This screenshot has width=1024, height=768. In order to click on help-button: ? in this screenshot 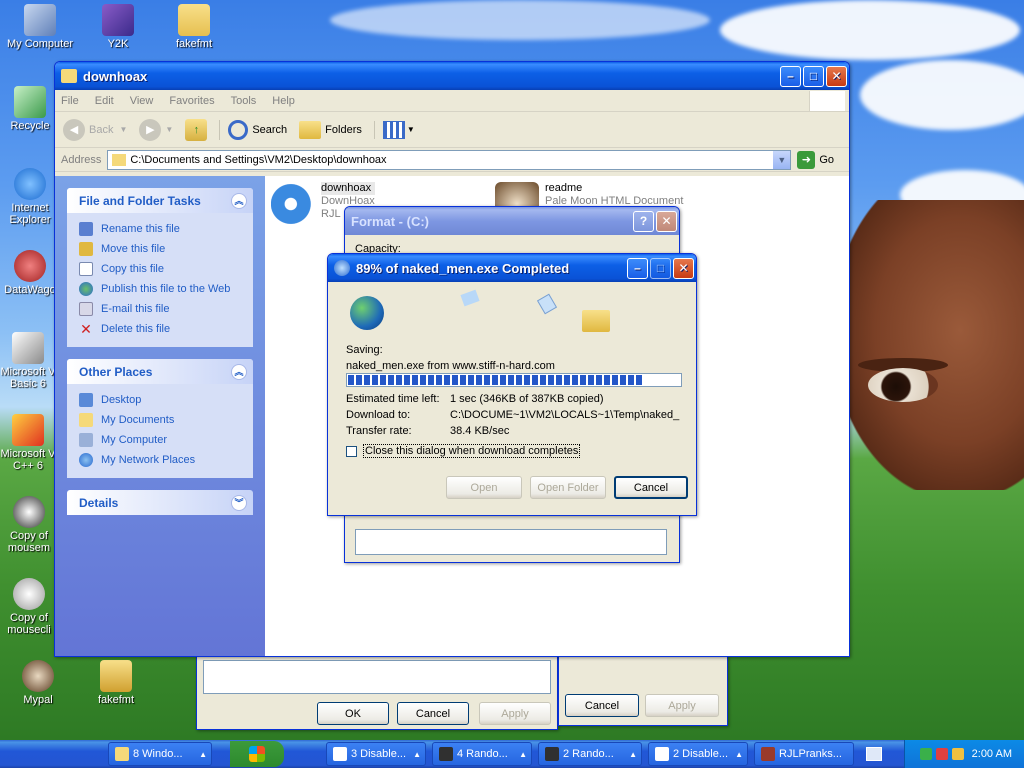, I will do `click(643, 221)`.